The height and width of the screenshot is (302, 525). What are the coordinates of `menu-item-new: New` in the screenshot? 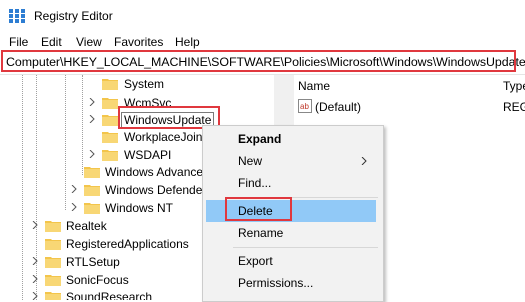 It's located at (292, 161).